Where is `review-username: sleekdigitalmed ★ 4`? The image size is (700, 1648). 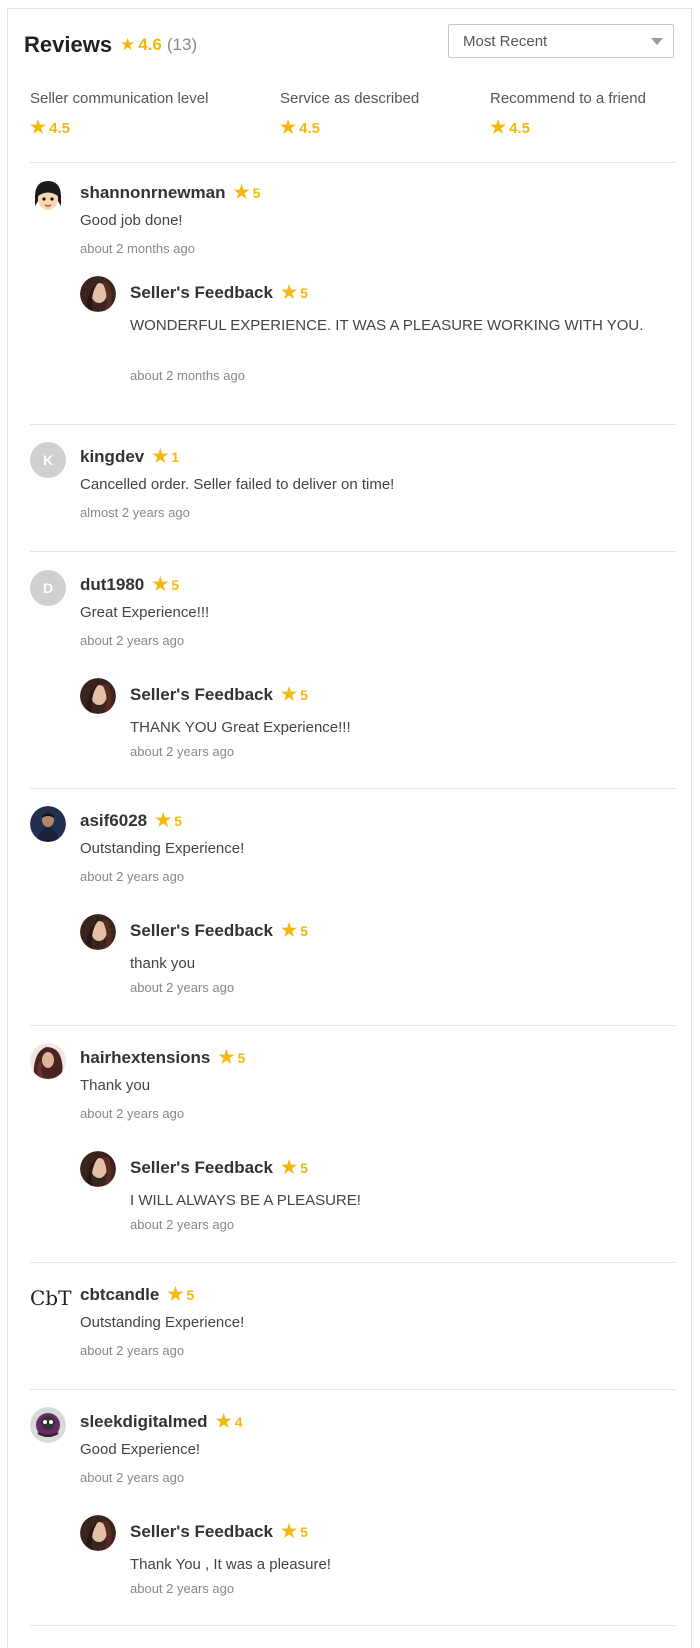 review-username: sleekdigitalmed ★ 4 is located at coordinates (161, 1421).